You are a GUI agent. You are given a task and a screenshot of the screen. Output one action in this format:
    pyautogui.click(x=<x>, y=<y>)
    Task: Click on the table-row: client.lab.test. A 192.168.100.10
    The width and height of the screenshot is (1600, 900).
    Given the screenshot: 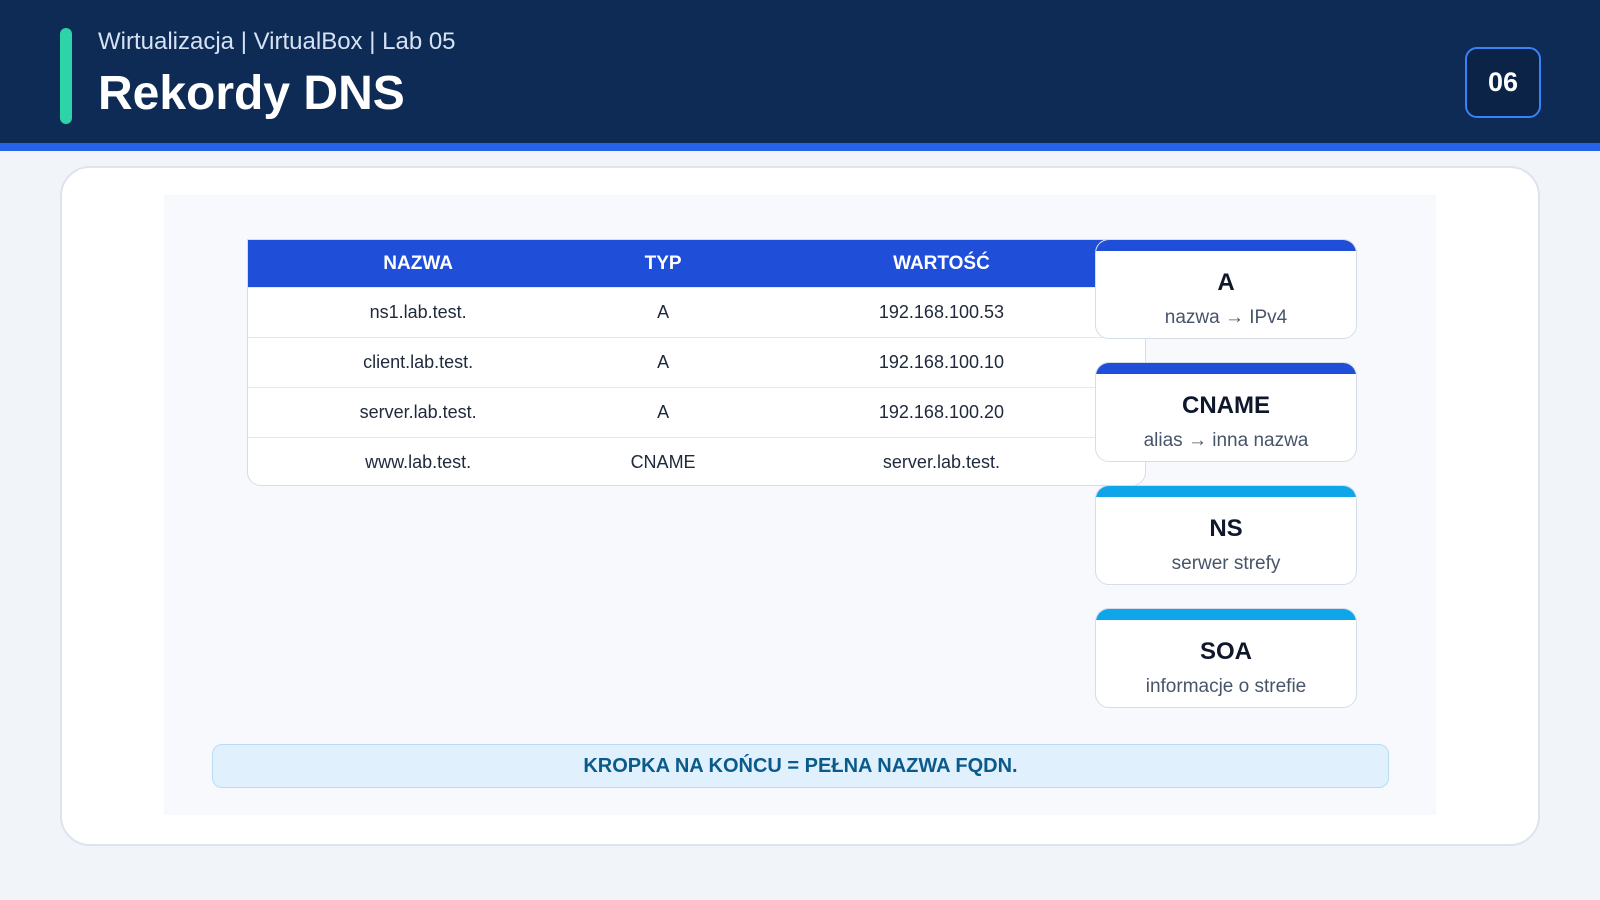 What is the action you would take?
    pyautogui.click(x=696, y=362)
    